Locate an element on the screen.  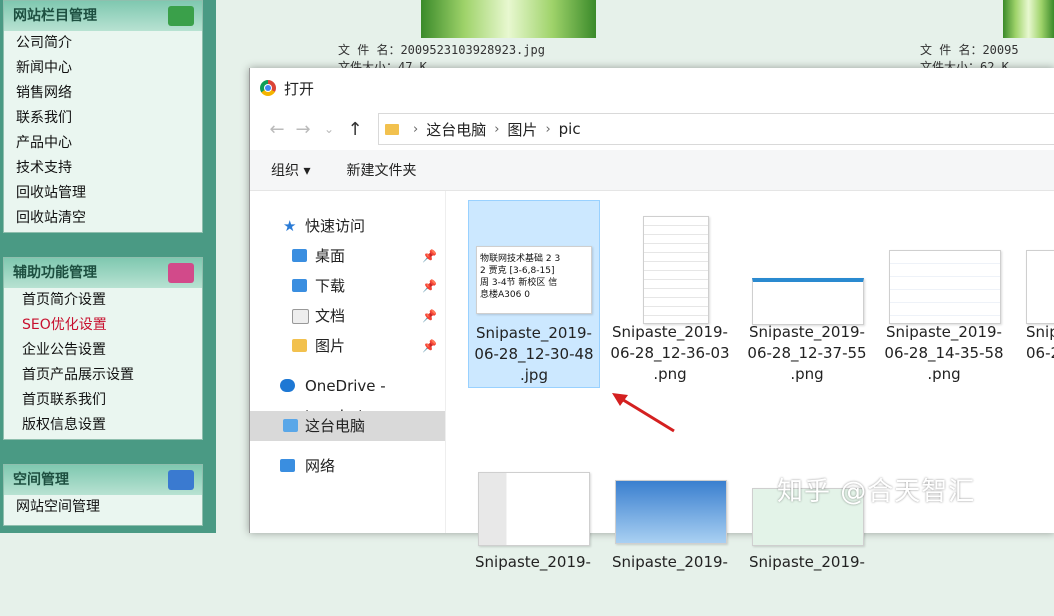
menu-item-copyright: 版权信息设置 is located at coordinates (103, 425).